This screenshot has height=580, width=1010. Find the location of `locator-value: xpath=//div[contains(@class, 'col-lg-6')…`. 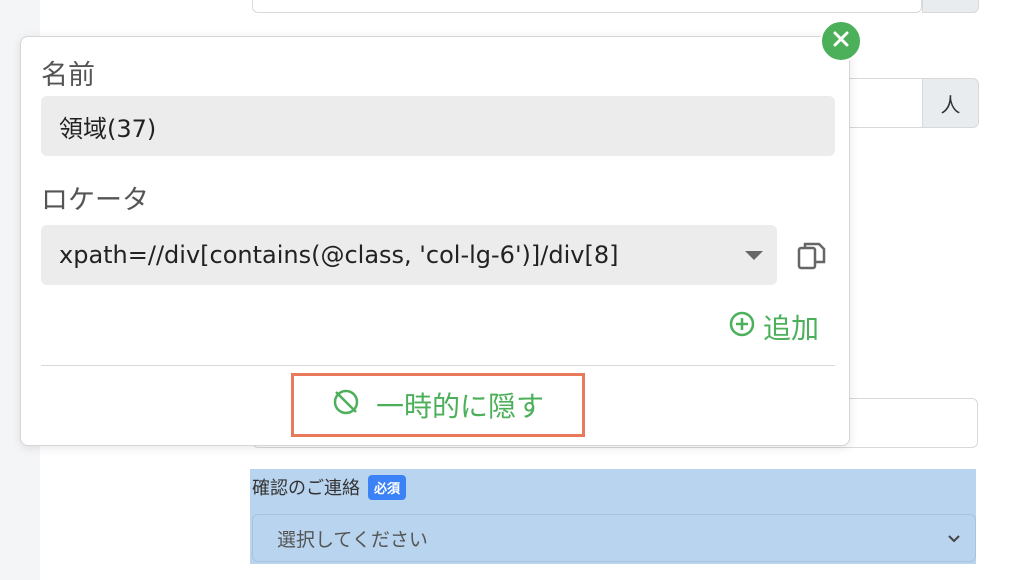

locator-value: xpath=//div[contains(@class, 'col-lg-6')… is located at coordinates (339, 255).